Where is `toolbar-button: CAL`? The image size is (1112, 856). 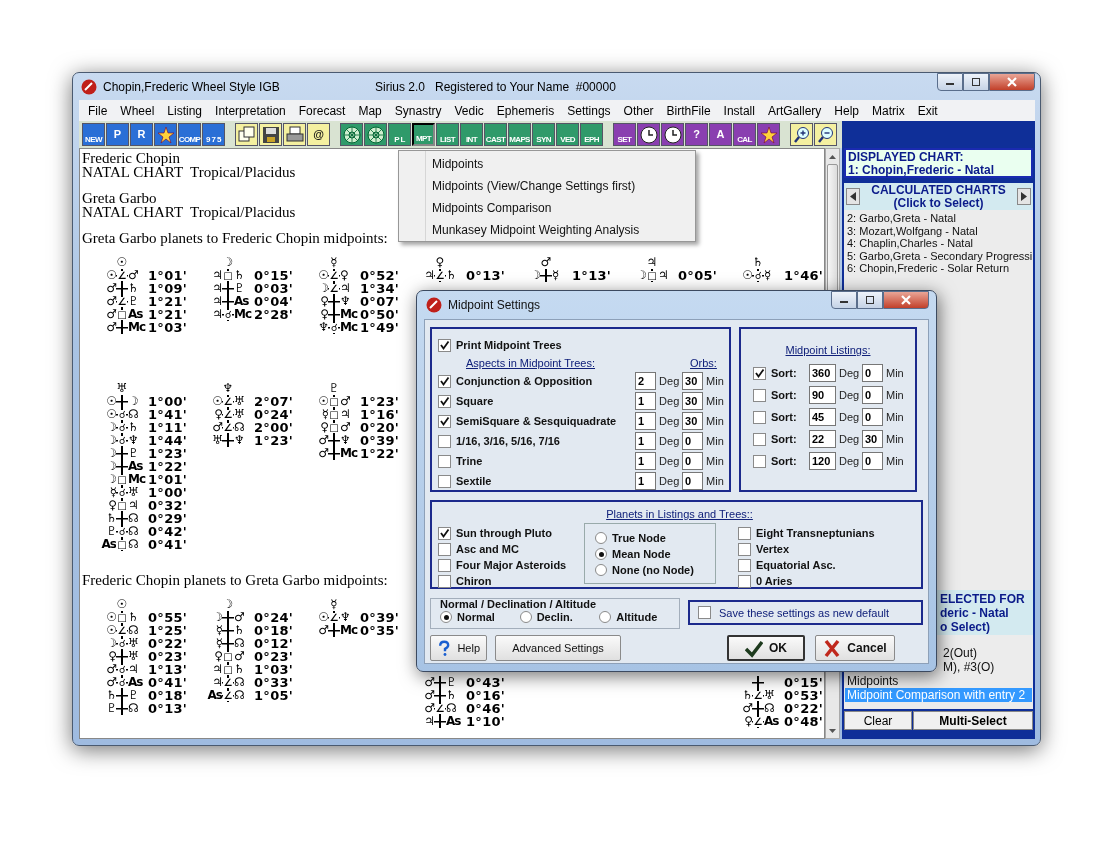 toolbar-button: CAL is located at coordinates (744, 134).